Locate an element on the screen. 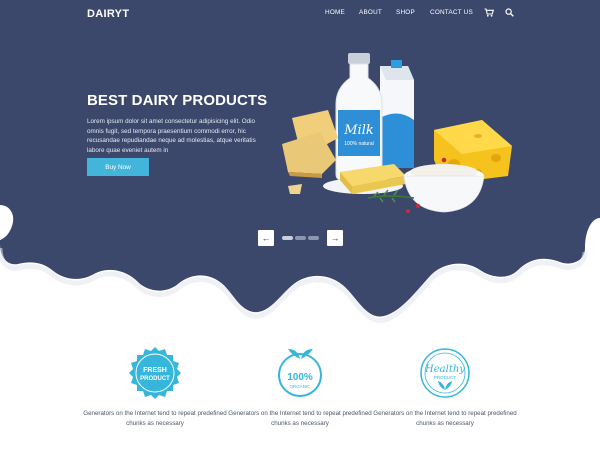 Image resolution: width=600 pixels, height=450 pixels. slider-prev-button: ← is located at coordinates (266, 238).